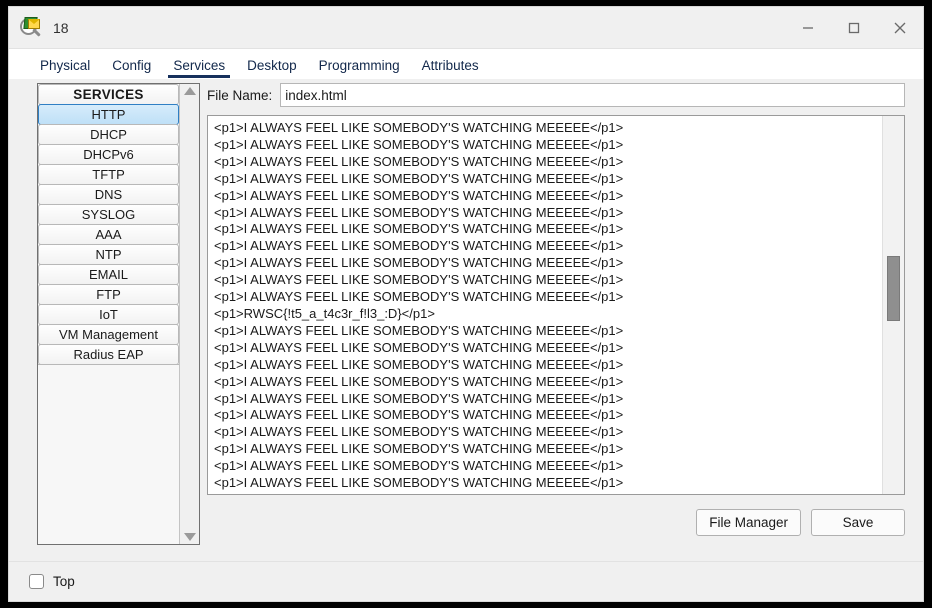 This screenshot has width=932, height=608. Describe the element at coordinates (893, 288) in the screenshot. I see `editor-scroll-thumb` at that location.